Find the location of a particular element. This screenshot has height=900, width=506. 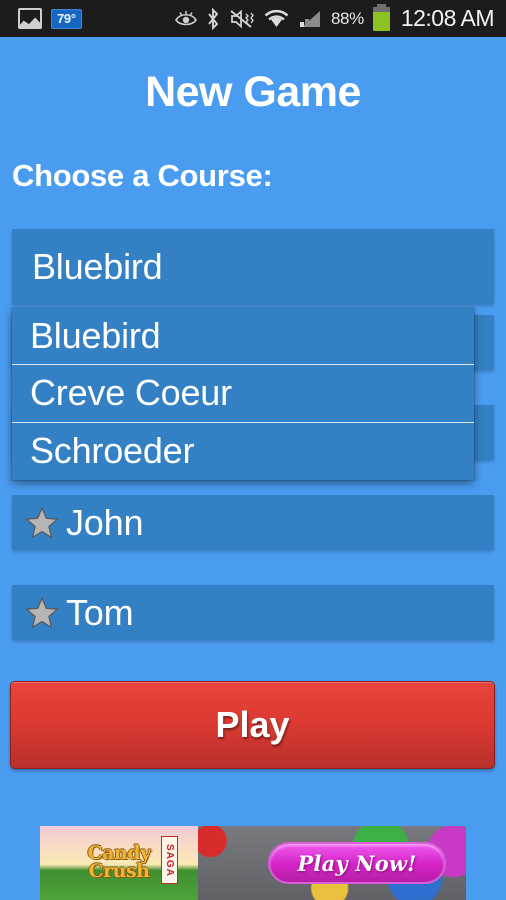

dropdown-option-bluebird: Bluebird is located at coordinates (243, 337).